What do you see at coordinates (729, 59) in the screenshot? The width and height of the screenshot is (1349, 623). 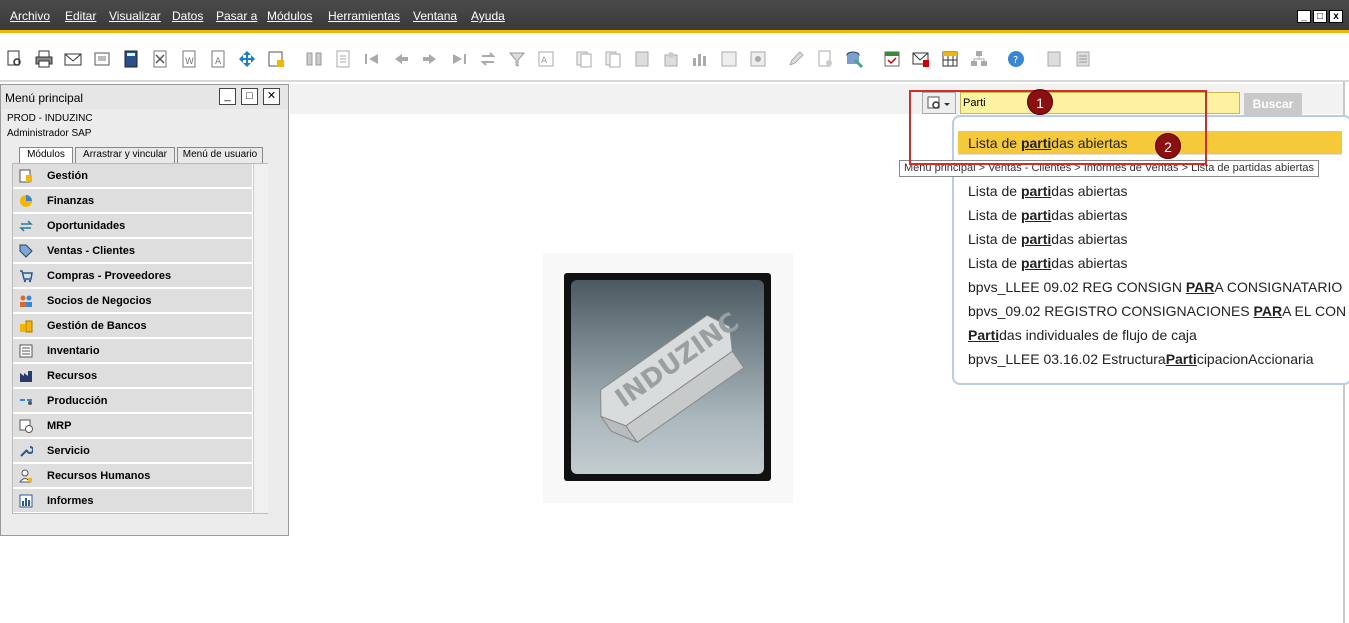 I see `volume-weight-icon` at bounding box center [729, 59].